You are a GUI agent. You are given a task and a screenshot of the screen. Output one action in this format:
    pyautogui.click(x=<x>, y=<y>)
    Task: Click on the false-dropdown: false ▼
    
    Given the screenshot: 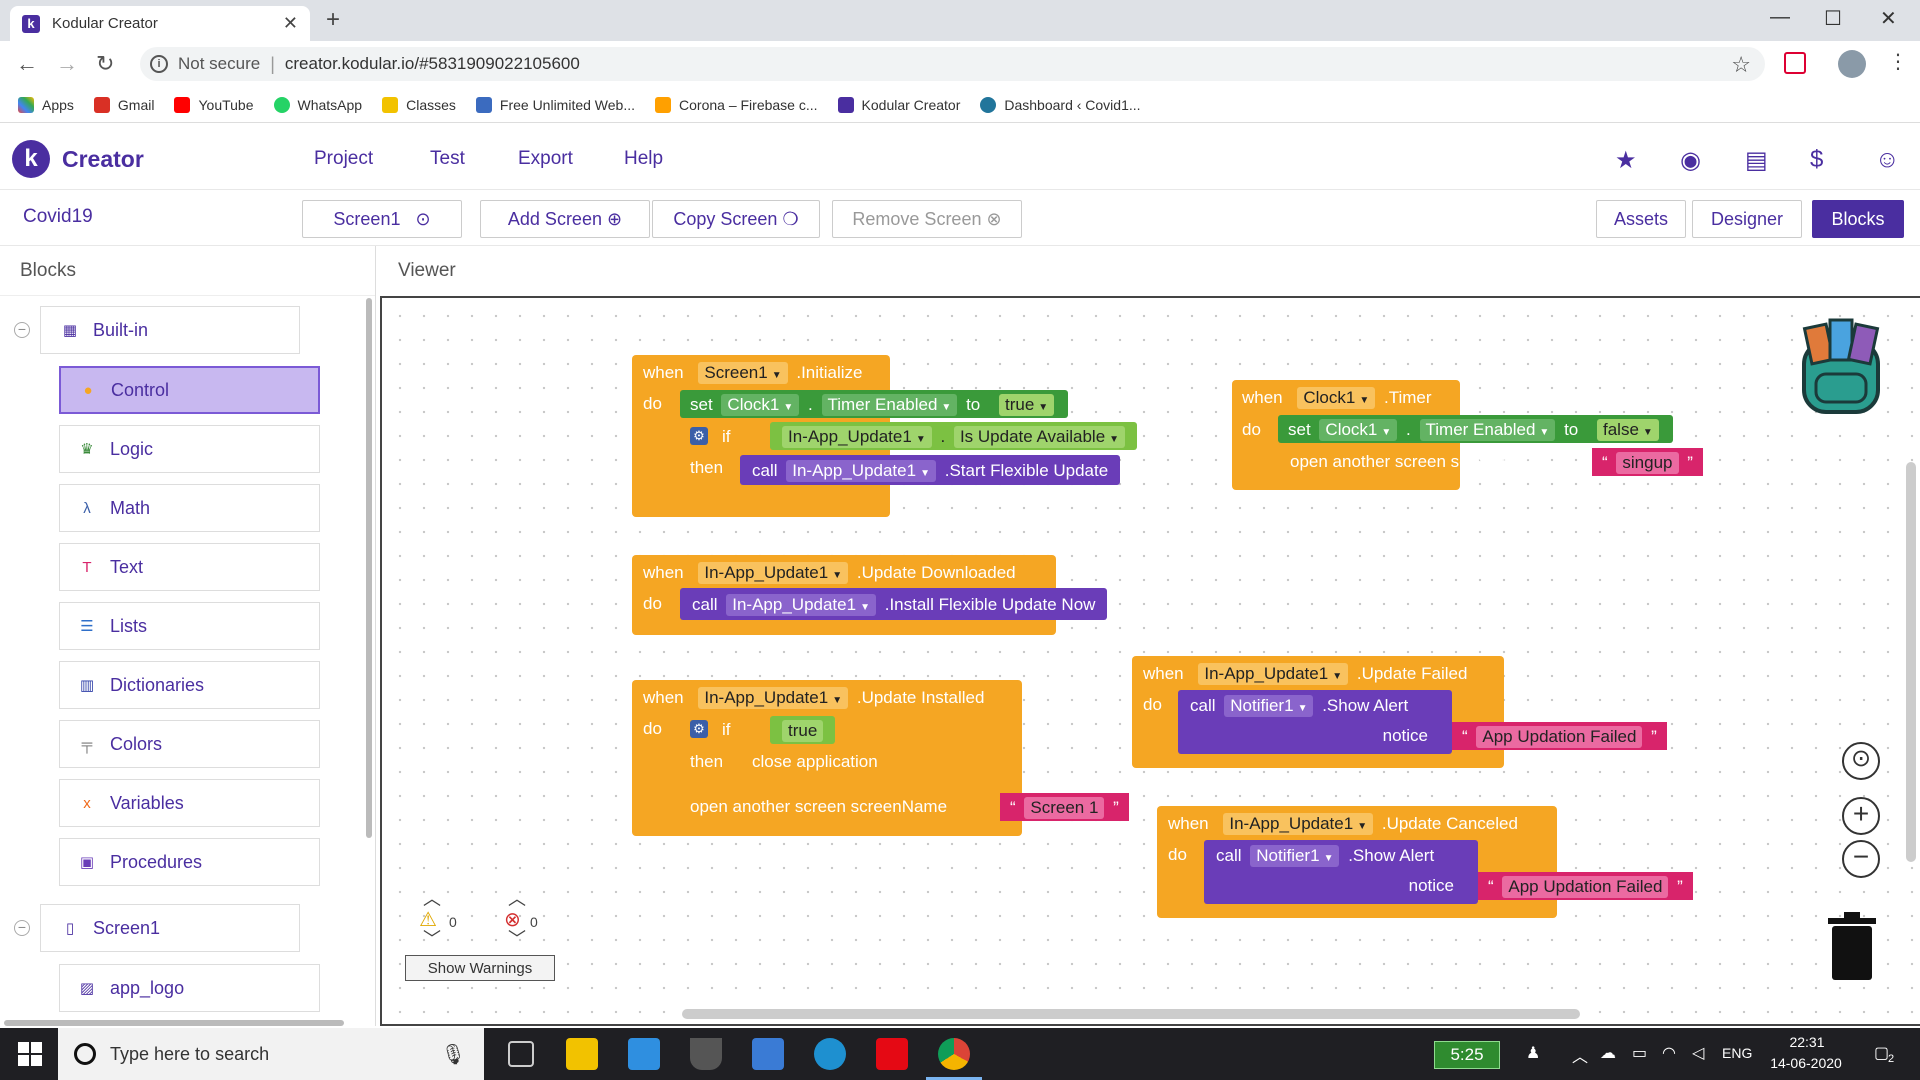 What is the action you would take?
    pyautogui.click(x=1627, y=430)
    